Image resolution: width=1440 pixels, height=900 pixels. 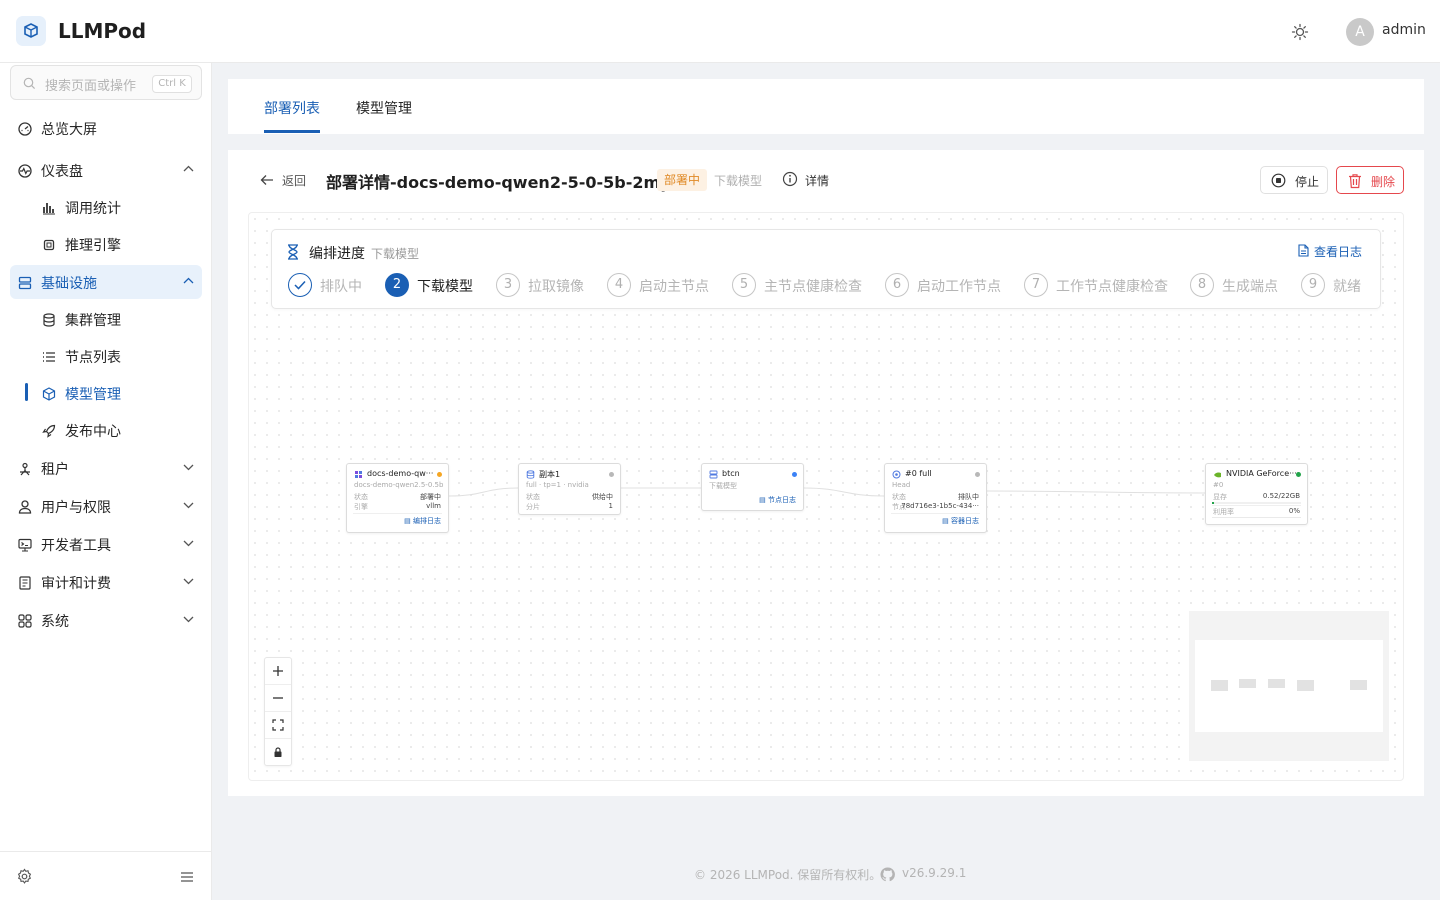 I want to click on node-log-label: 节点日志, so click(x=782, y=500).